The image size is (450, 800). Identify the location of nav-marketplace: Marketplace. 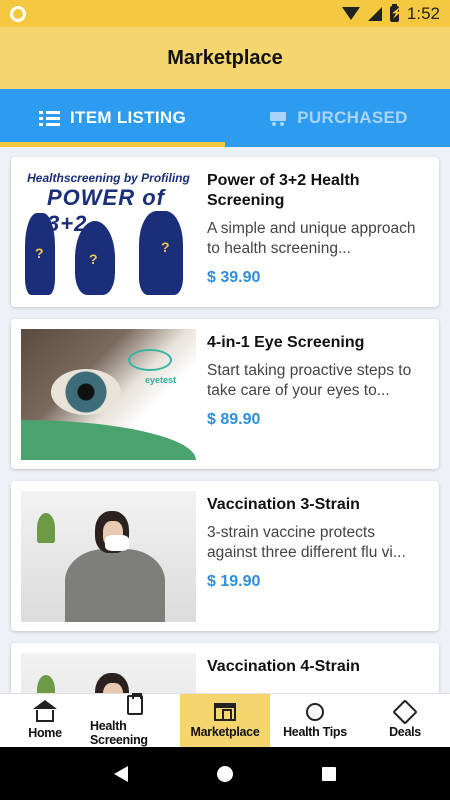
(225, 720).